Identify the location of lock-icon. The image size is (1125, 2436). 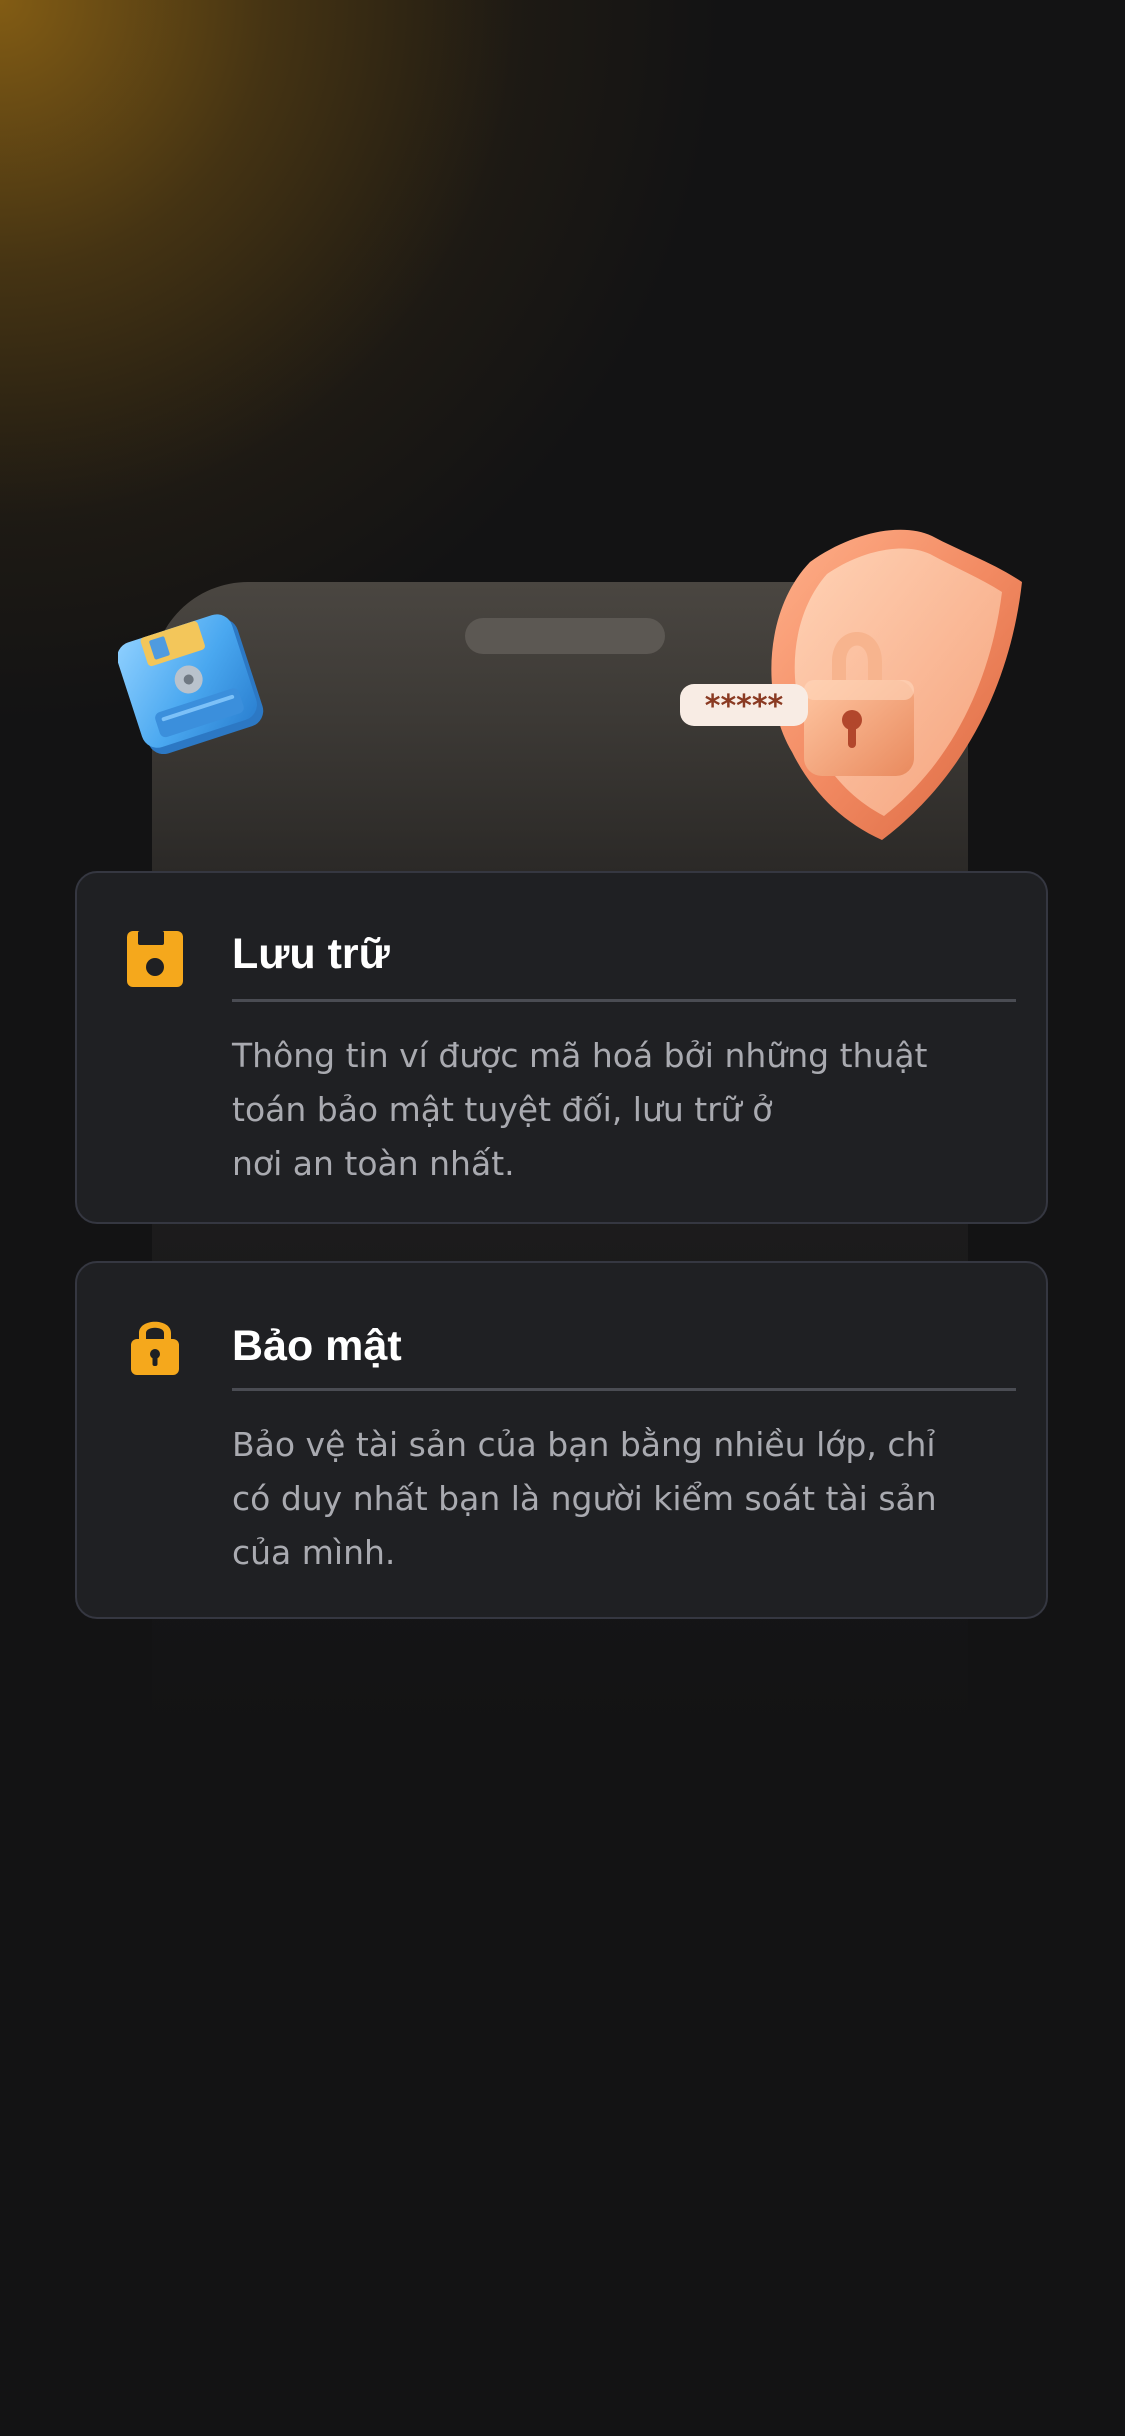
(155, 1348).